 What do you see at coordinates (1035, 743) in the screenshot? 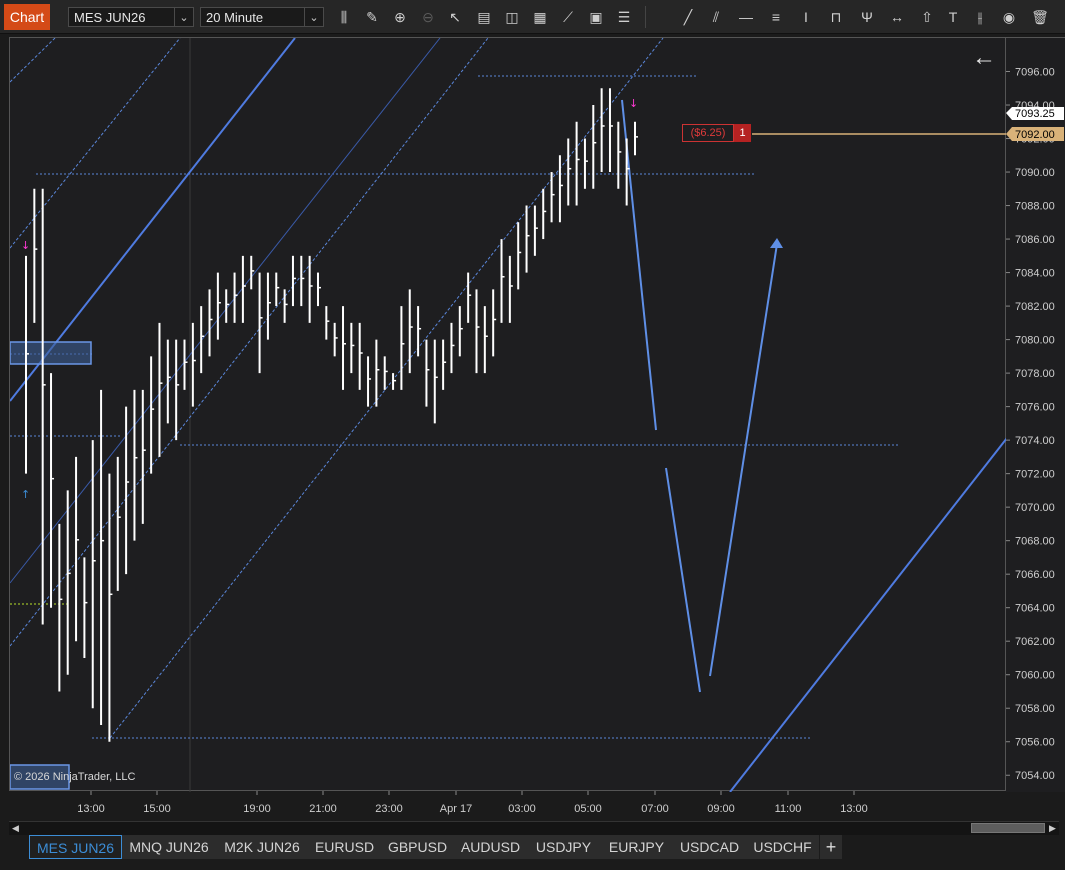
I see `price-tick-label: 7056.00` at bounding box center [1035, 743].